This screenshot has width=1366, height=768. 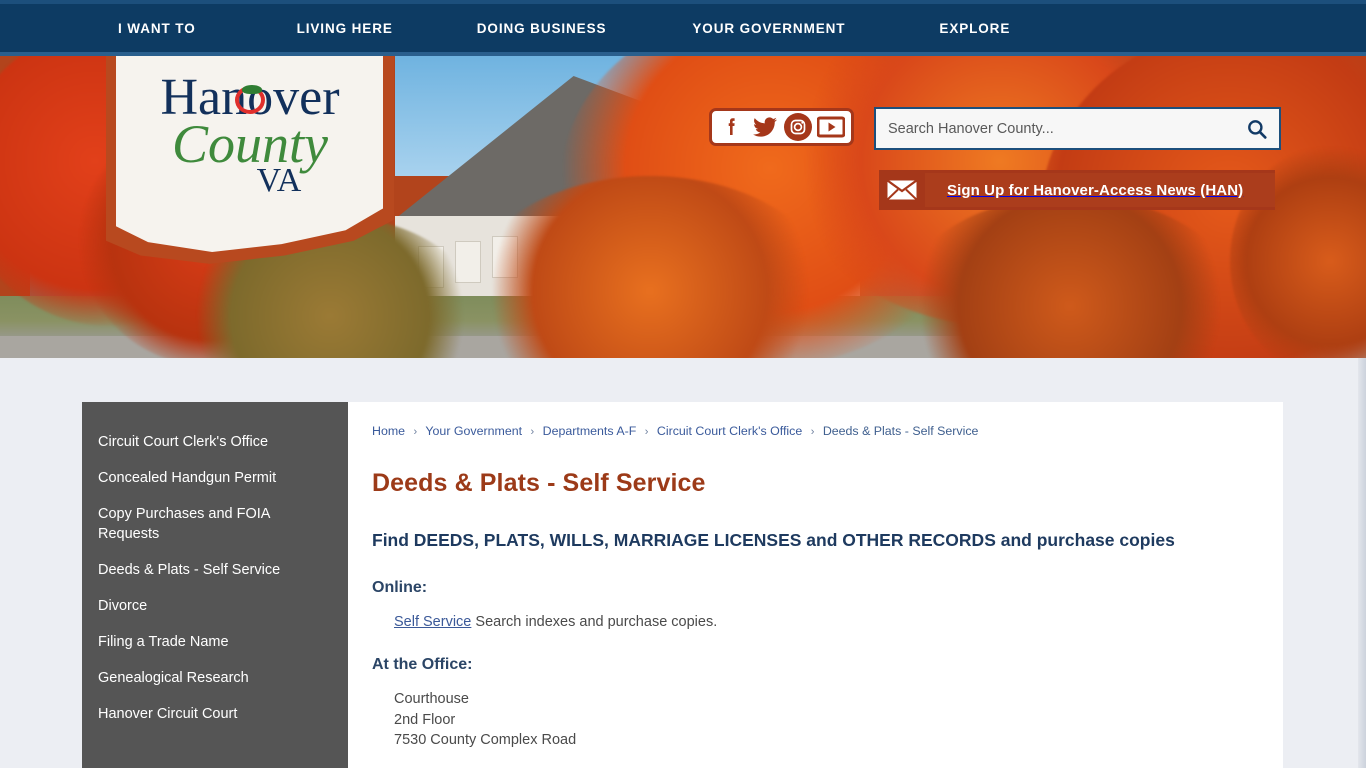 I want to click on breadcrumb-item-circuit-court-clerks-office: Circuit Court Clerk's Office, so click(x=729, y=431).